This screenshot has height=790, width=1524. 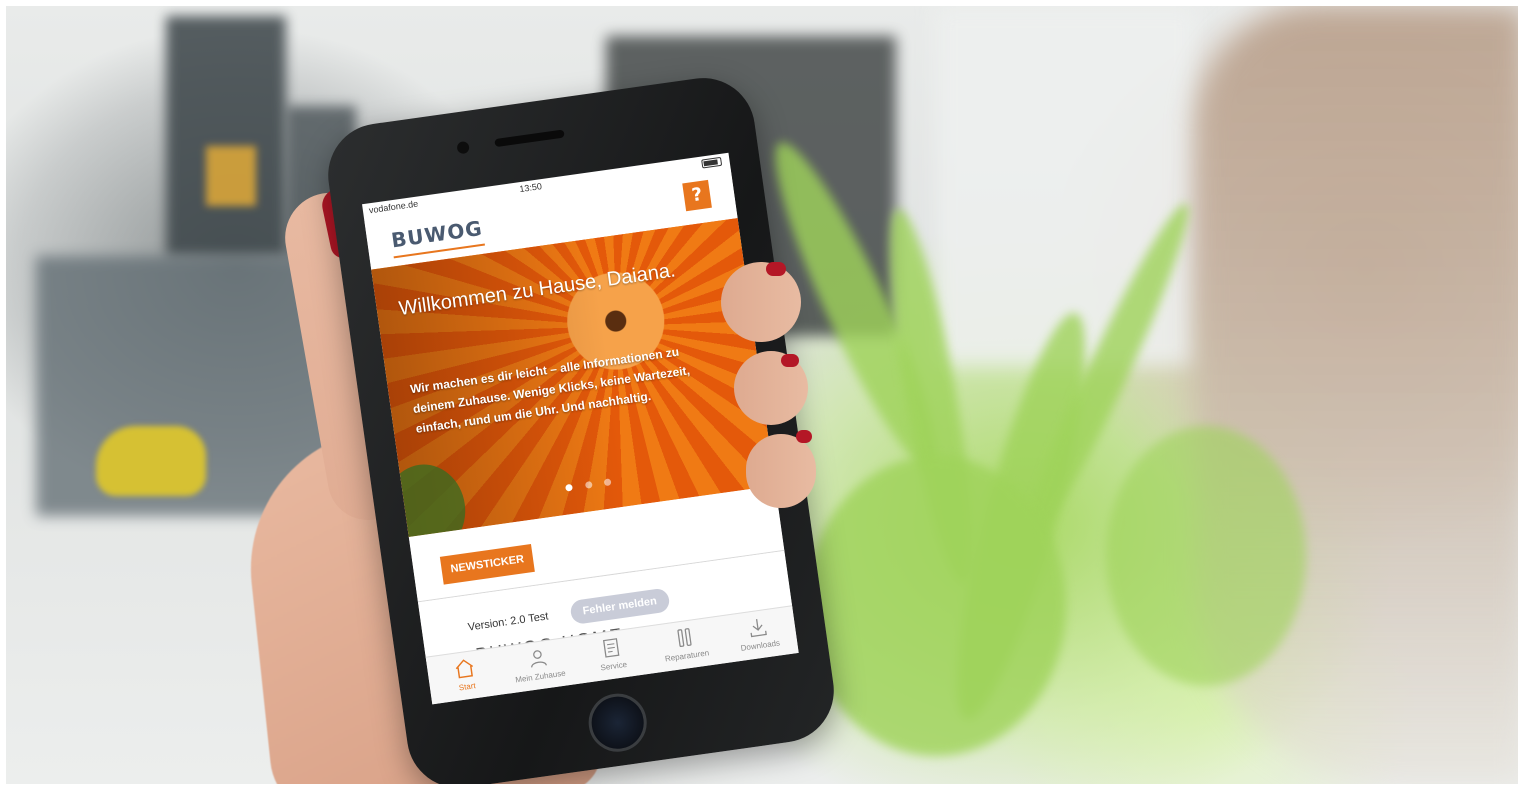 I want to click on background-window, so click(x=1066, y=186).